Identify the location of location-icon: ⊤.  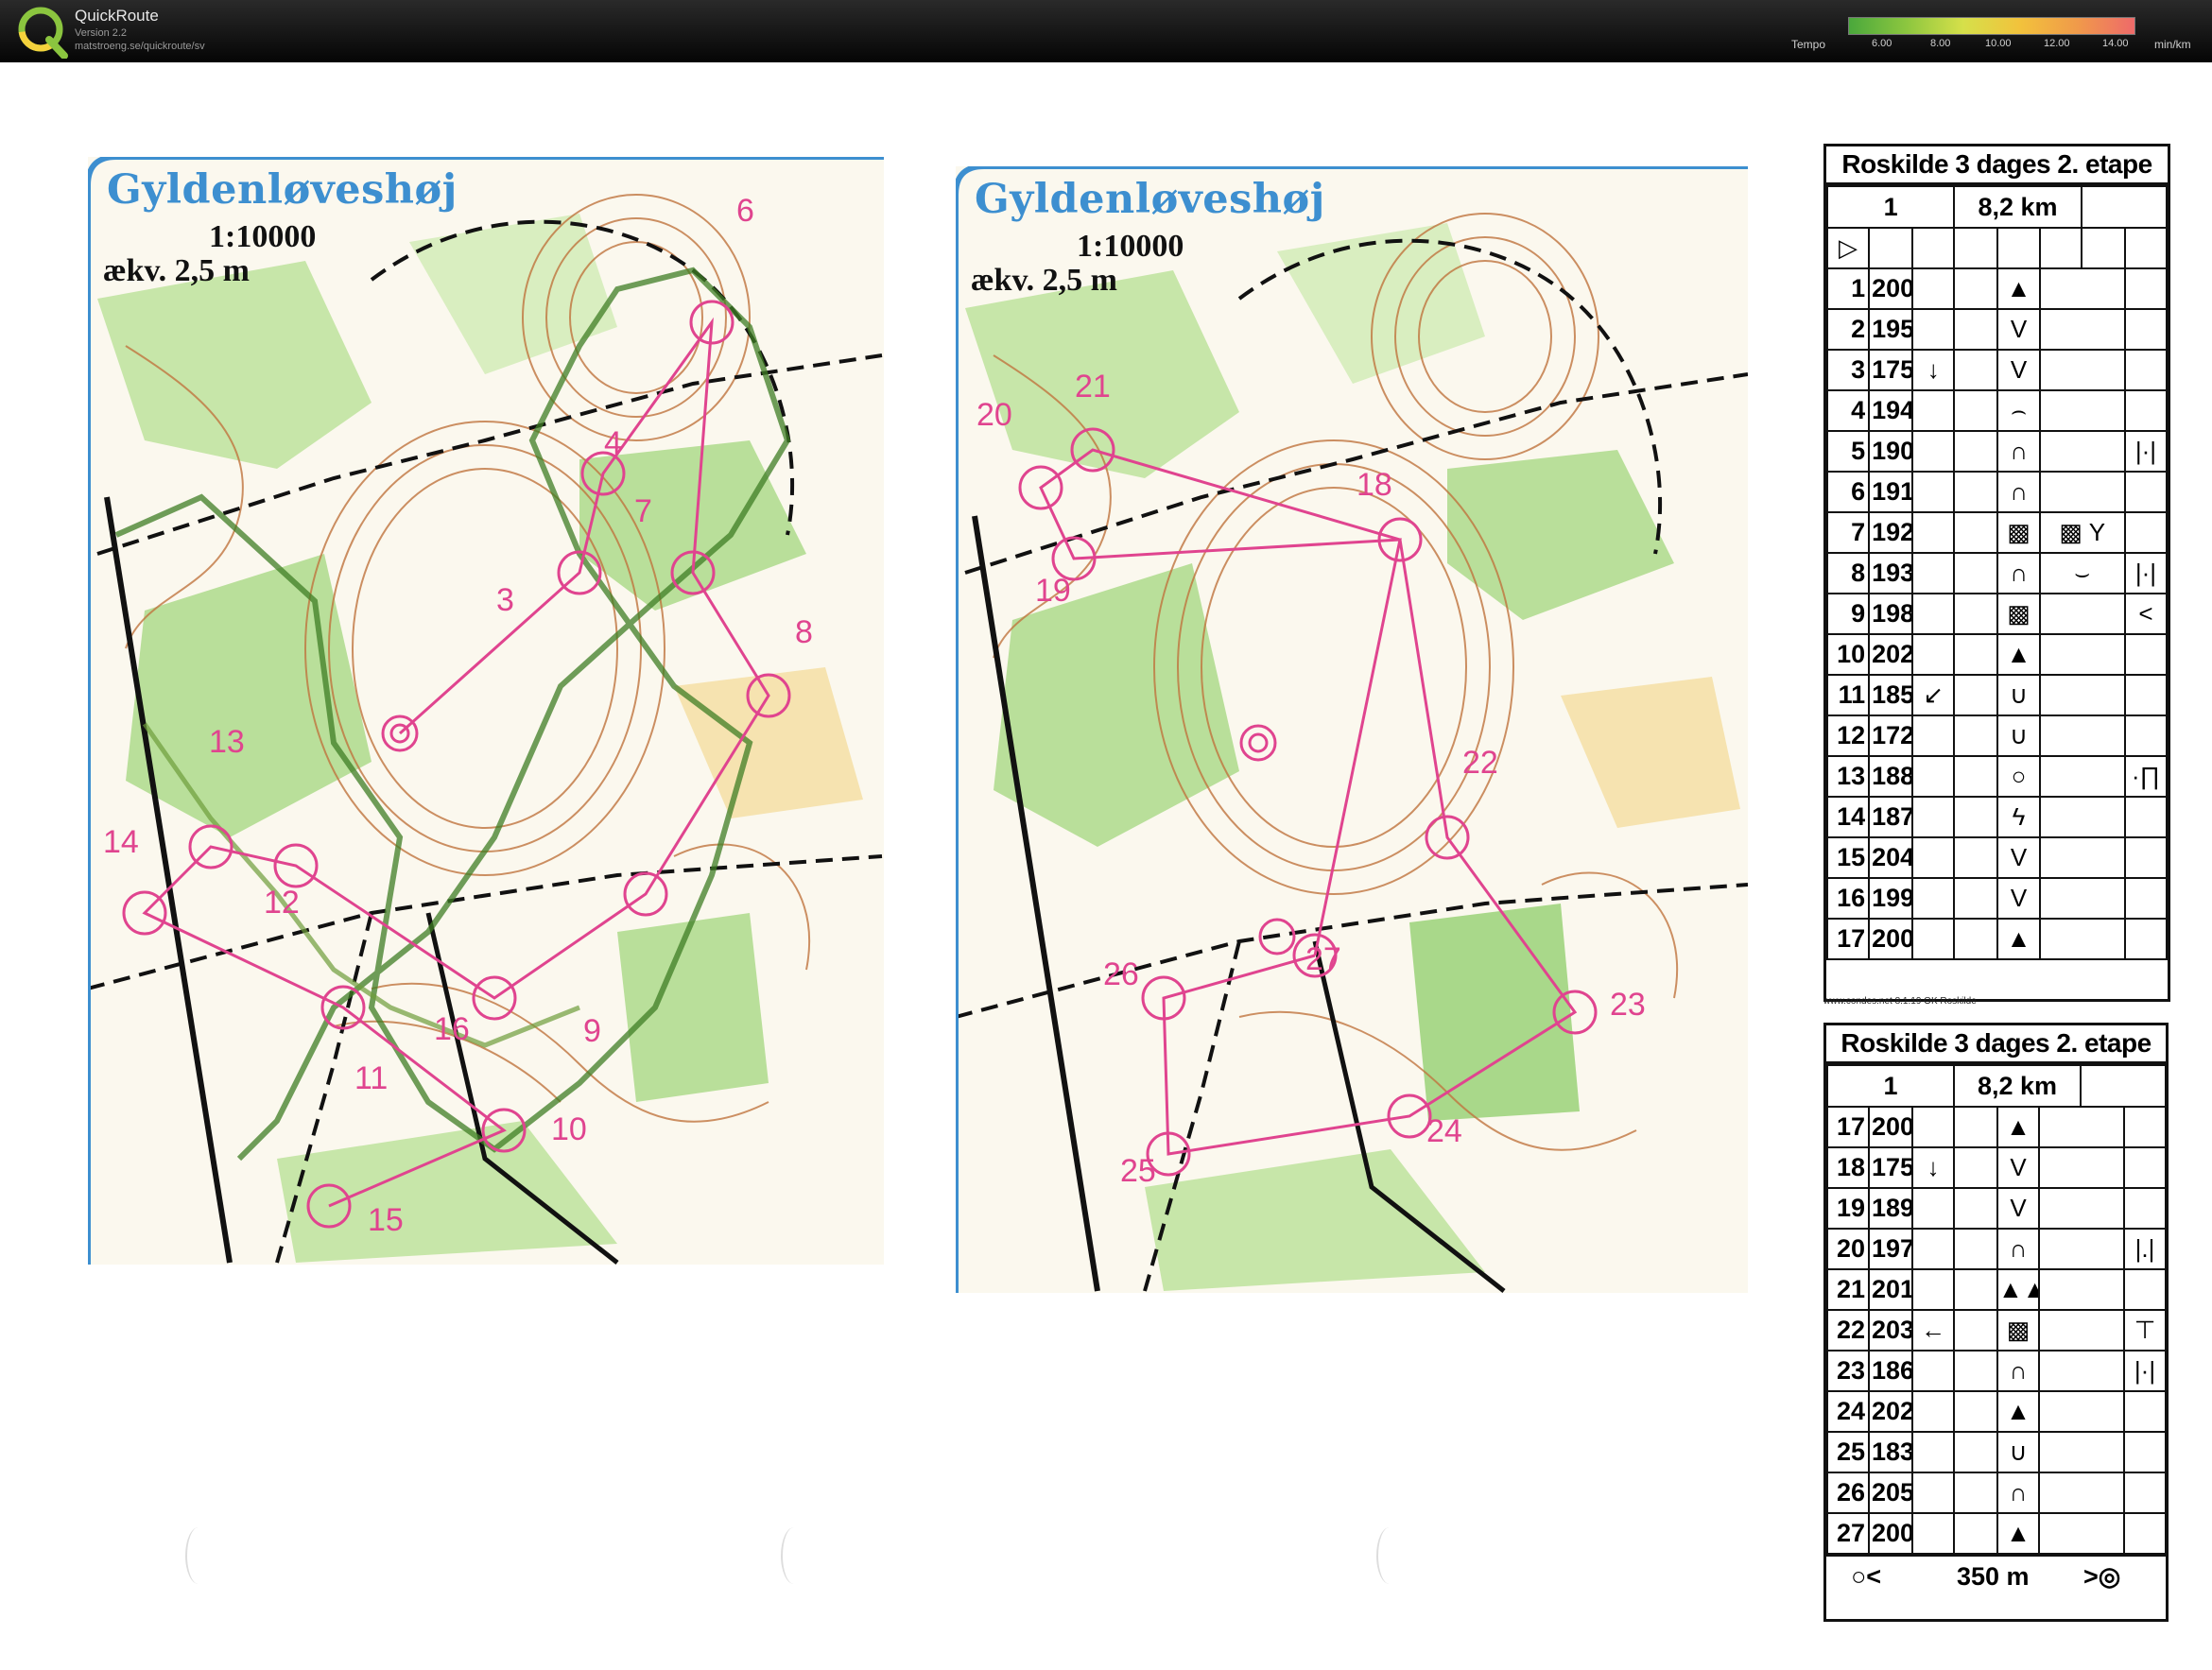
(2145, 1330).